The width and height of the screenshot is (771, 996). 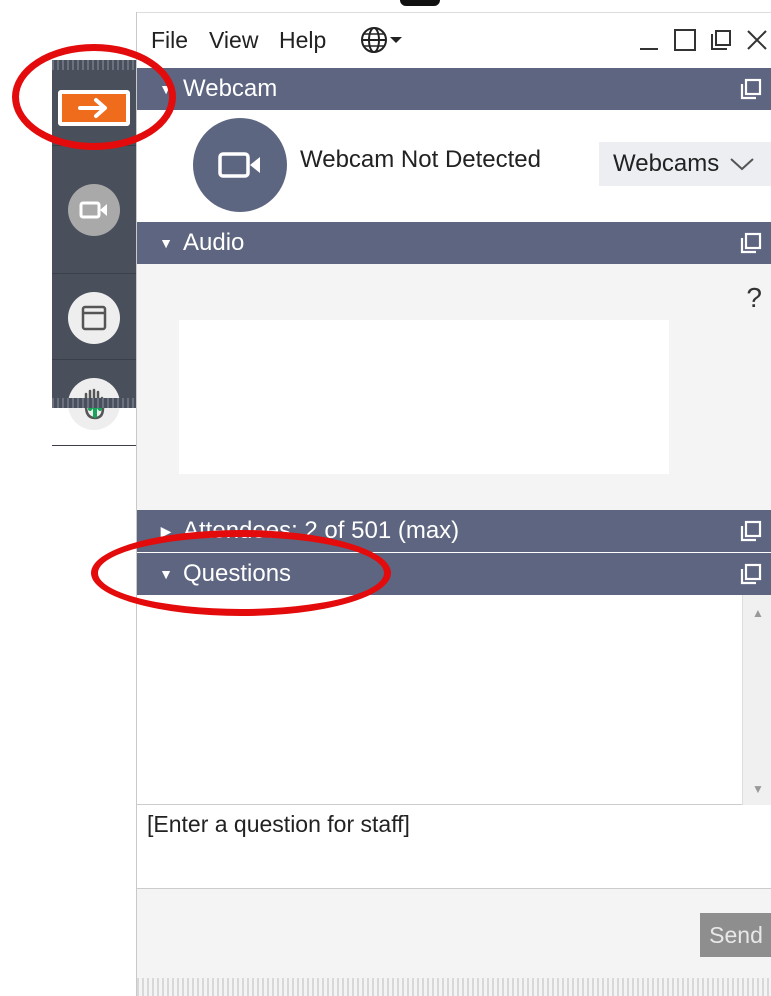 I want to click on window-controls, so click(x=702, y=40).